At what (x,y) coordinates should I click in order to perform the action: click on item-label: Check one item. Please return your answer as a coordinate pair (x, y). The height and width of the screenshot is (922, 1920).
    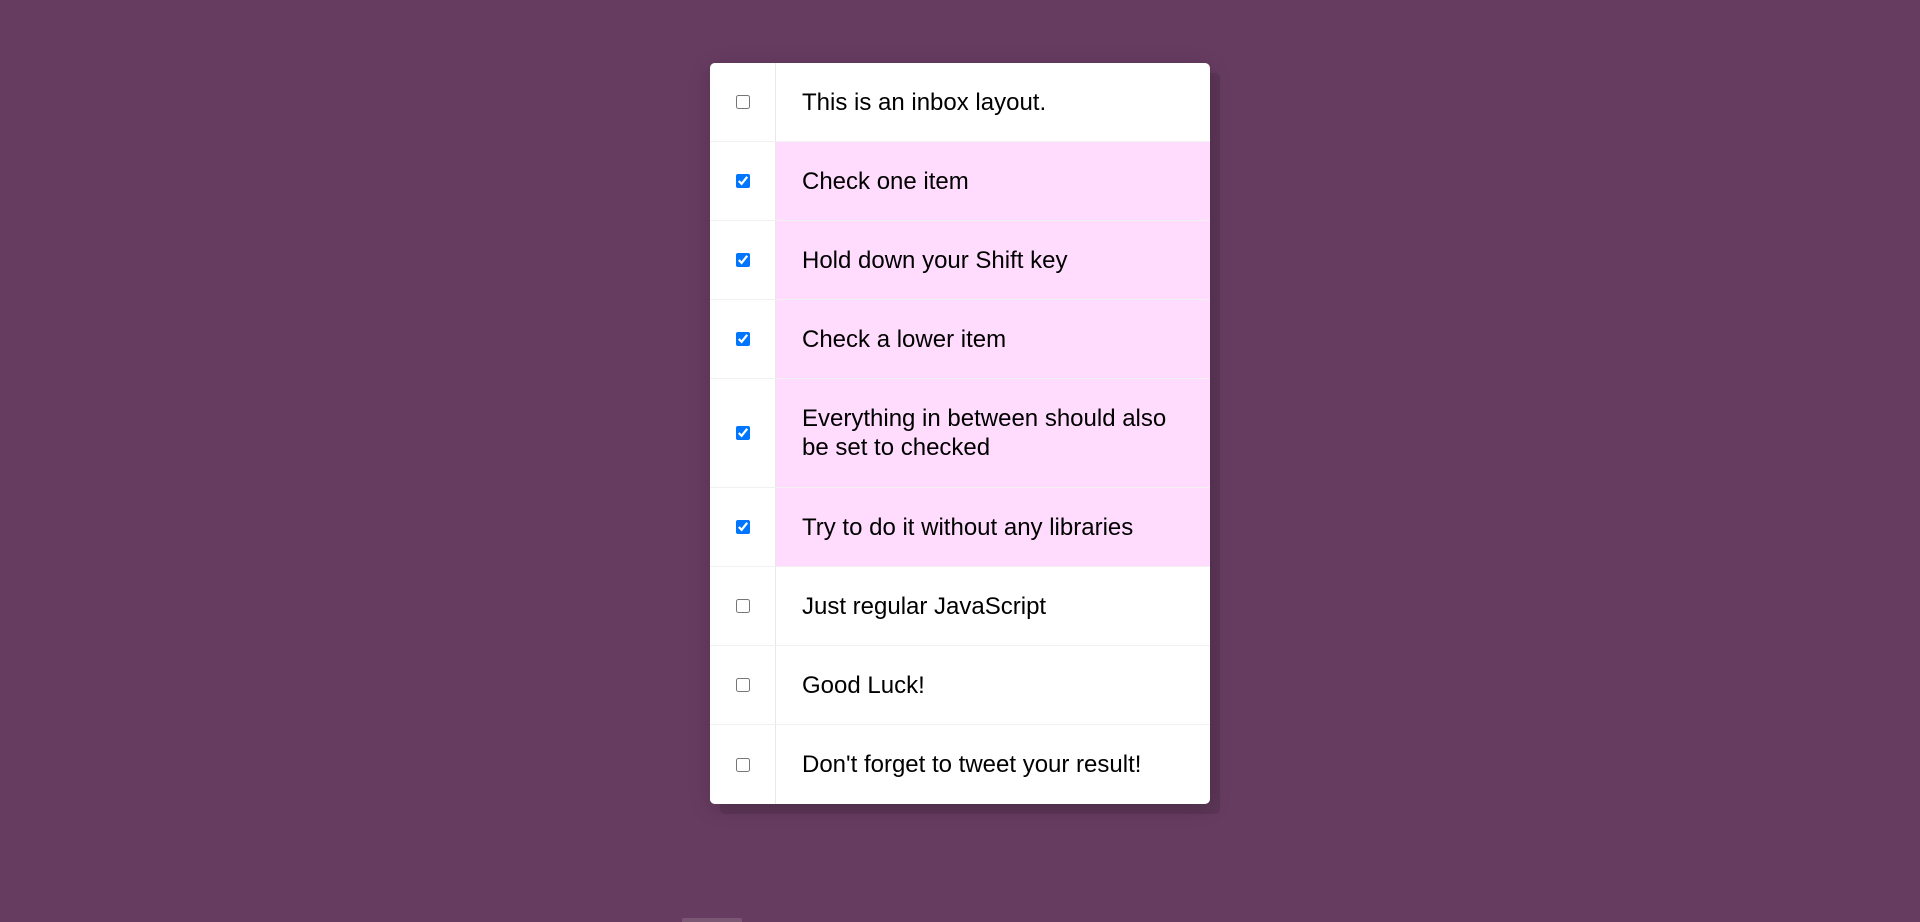
    Looking at the image, I should click on (993, 181).